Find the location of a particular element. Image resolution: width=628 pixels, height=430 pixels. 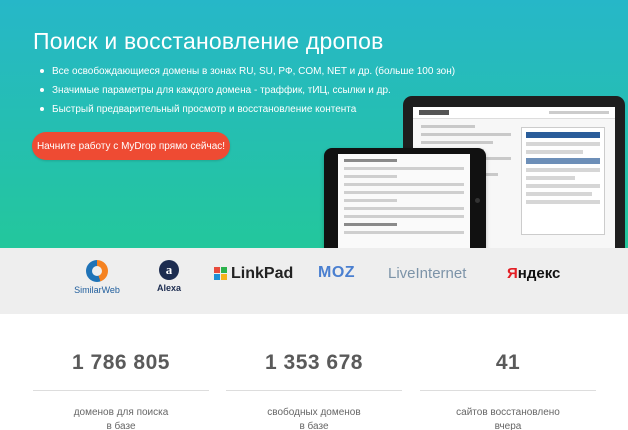

home-button-icon is located at coordinates (477, 200).